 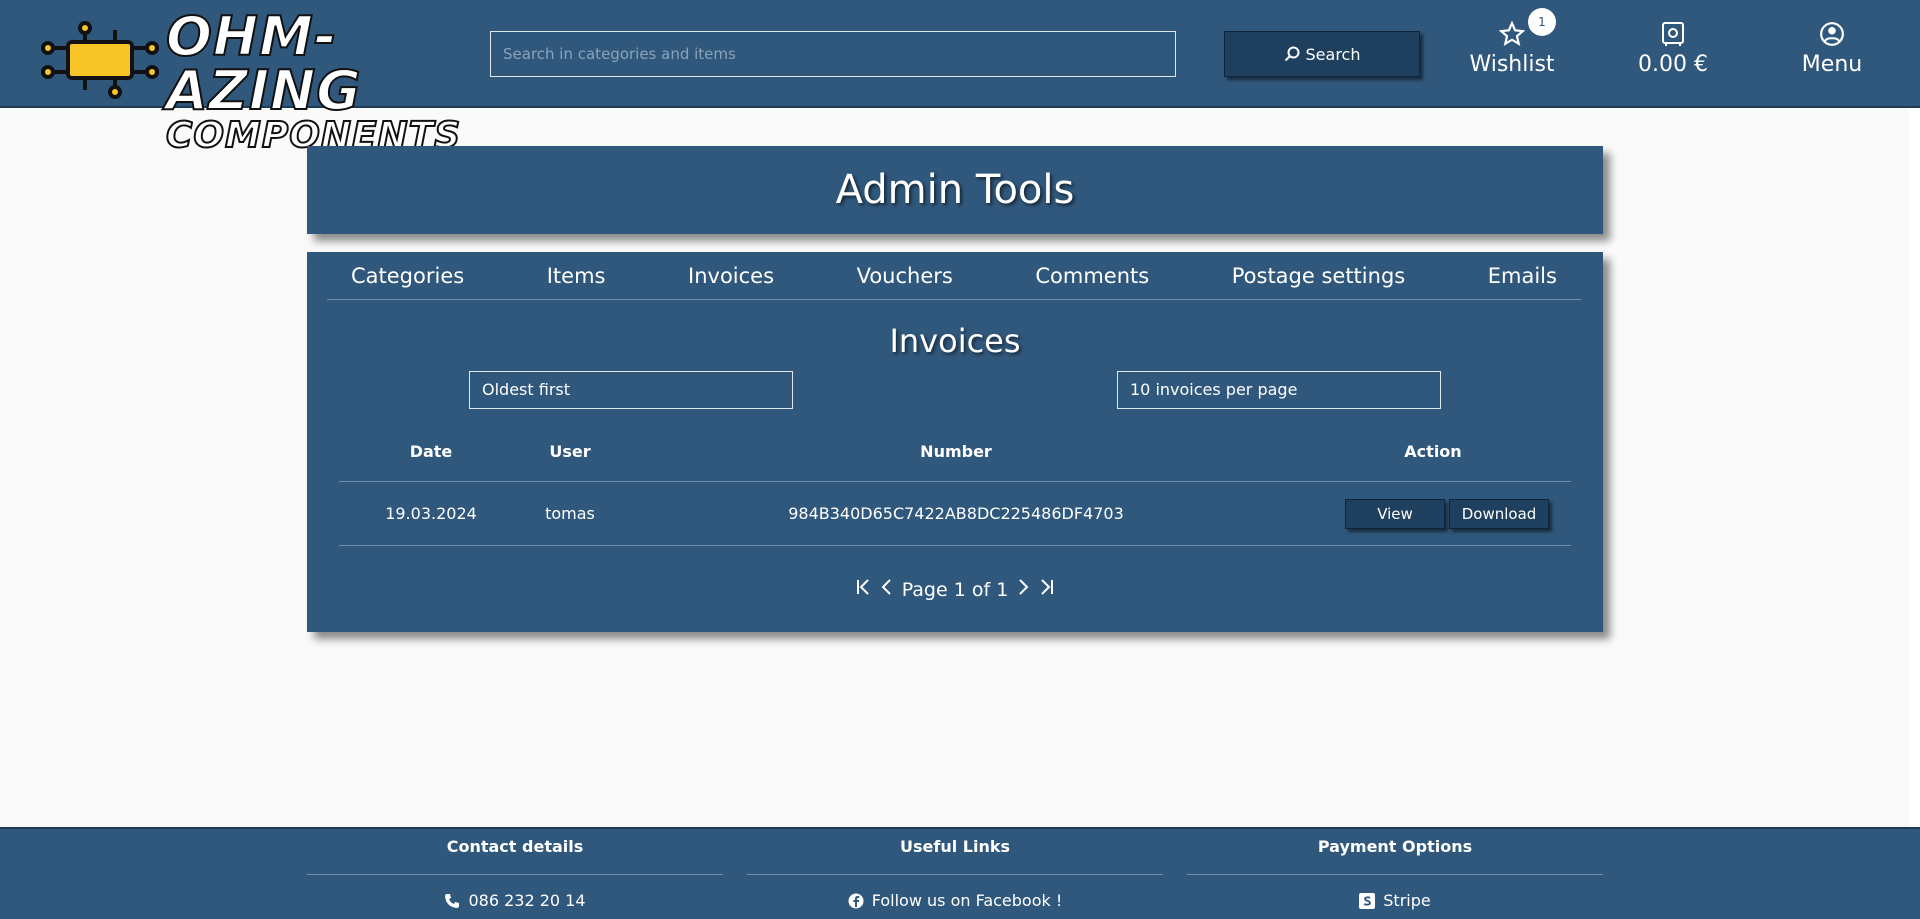 What do you see at coordinates (905, 276) in the screenshot?
I see `tab-vouchers: Vouchers` at bounding box center [905, 276].